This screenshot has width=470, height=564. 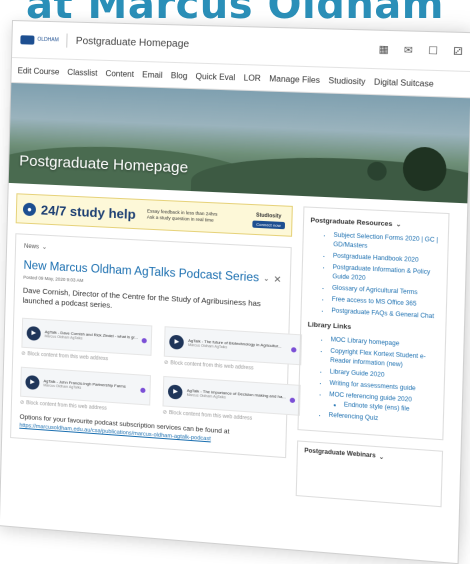 I want to click on studiosity-brand-name: Studiosity, so click(x=268, y=215).